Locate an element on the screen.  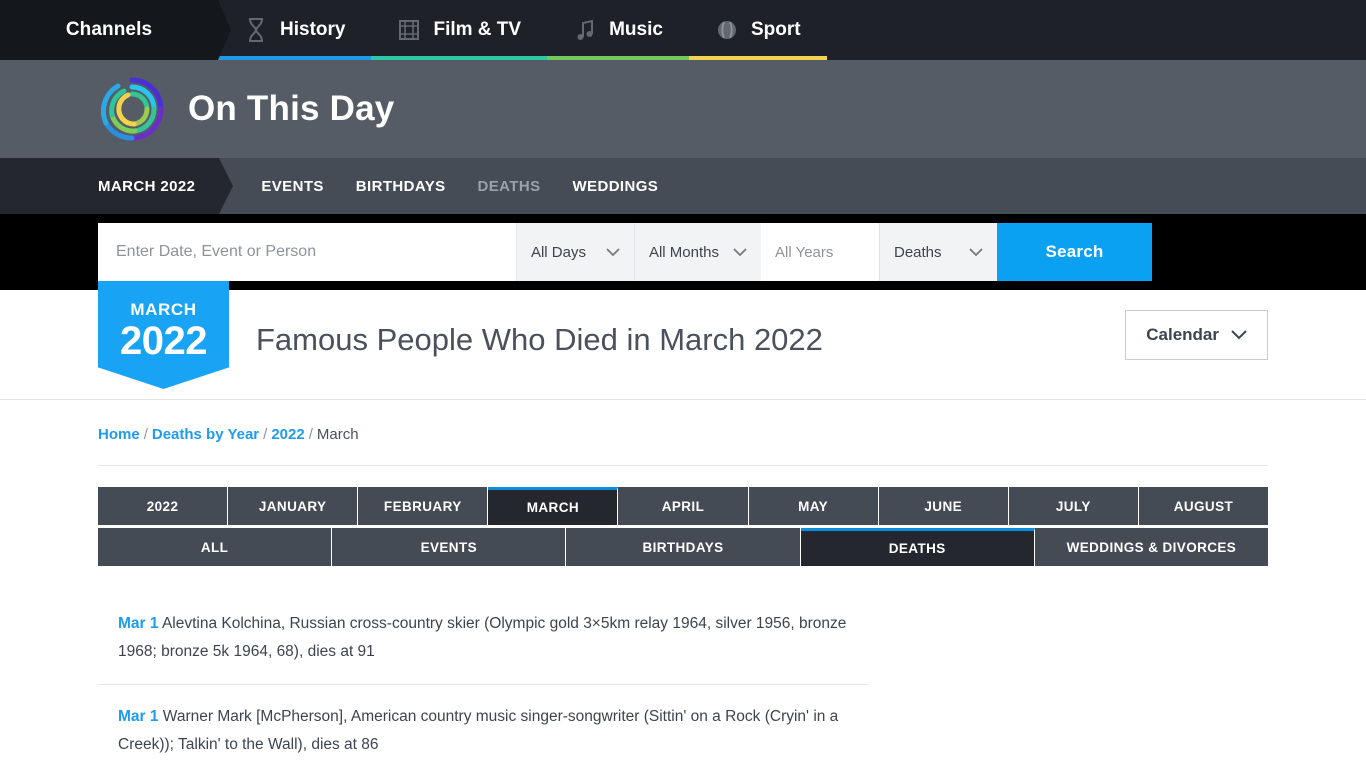
ribbon-month: MARCH is located at coordinates (163, 309).